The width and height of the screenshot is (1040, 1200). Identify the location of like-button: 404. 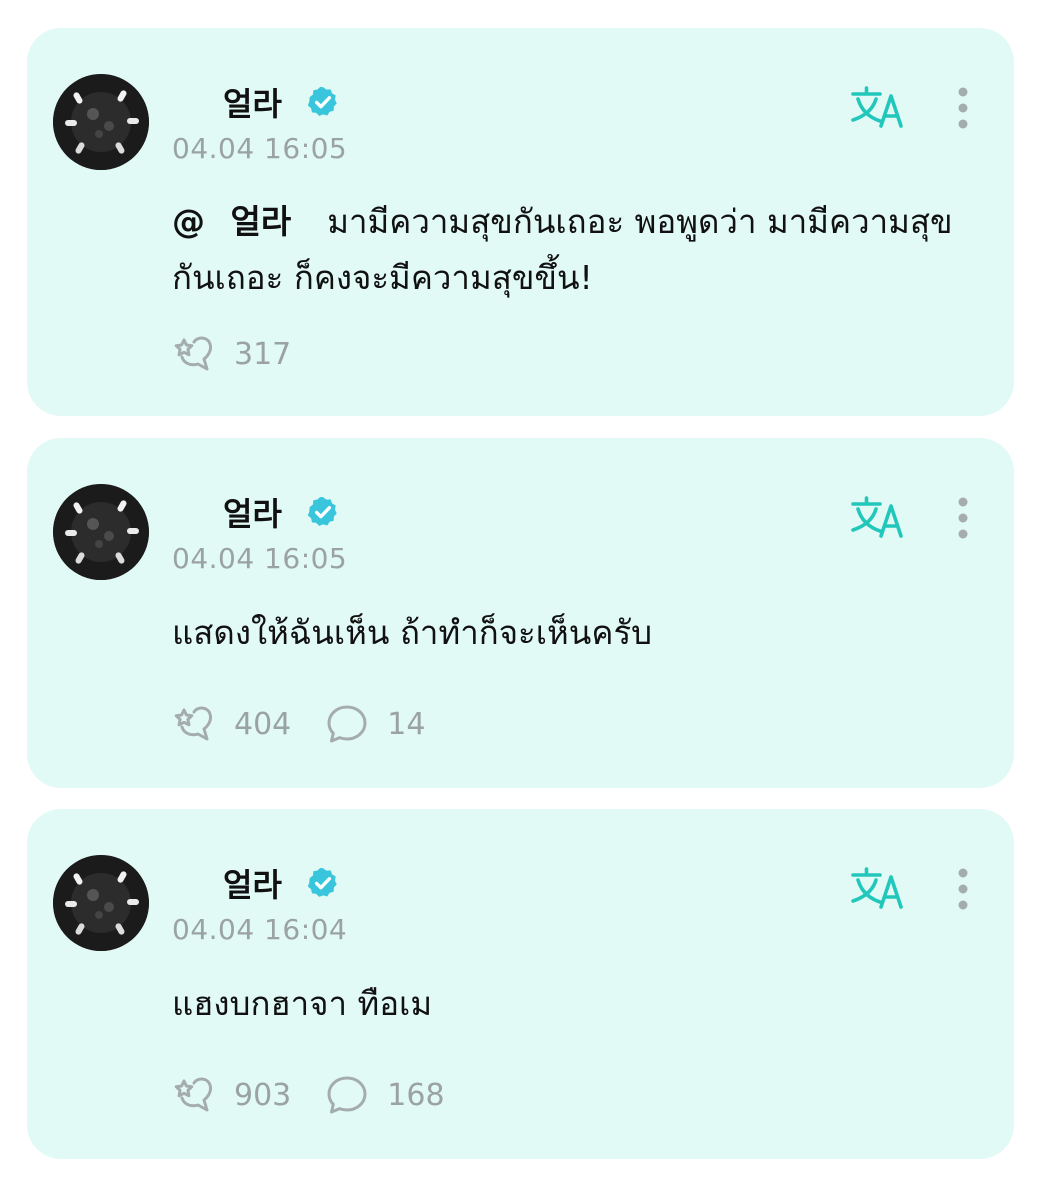
(231, 724).